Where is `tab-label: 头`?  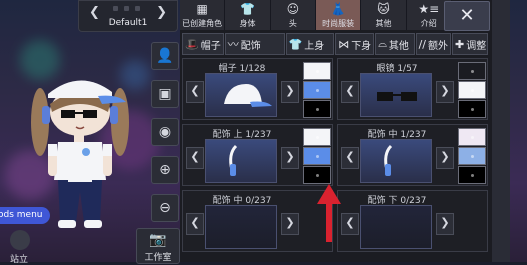 tab-label: 头 is located at coordinates (292, 23).